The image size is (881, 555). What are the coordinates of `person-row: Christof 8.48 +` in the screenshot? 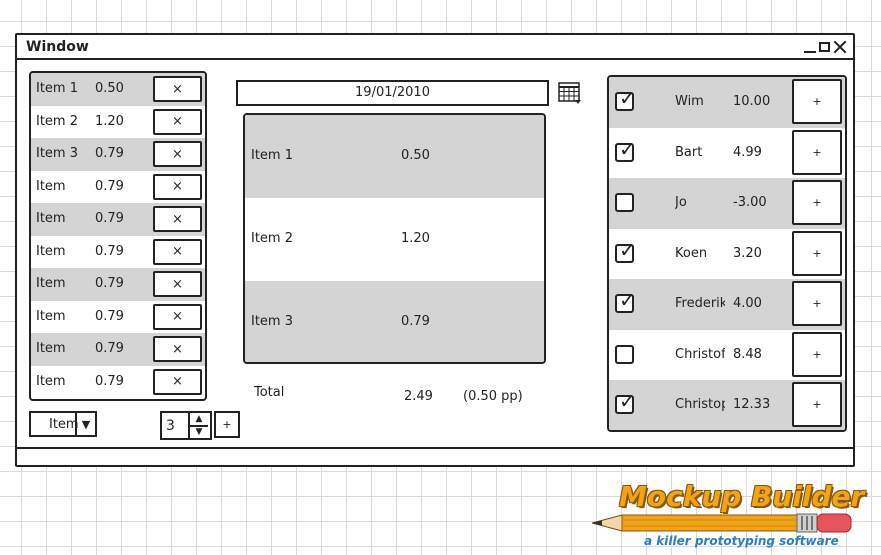 It's located at (727, 355).